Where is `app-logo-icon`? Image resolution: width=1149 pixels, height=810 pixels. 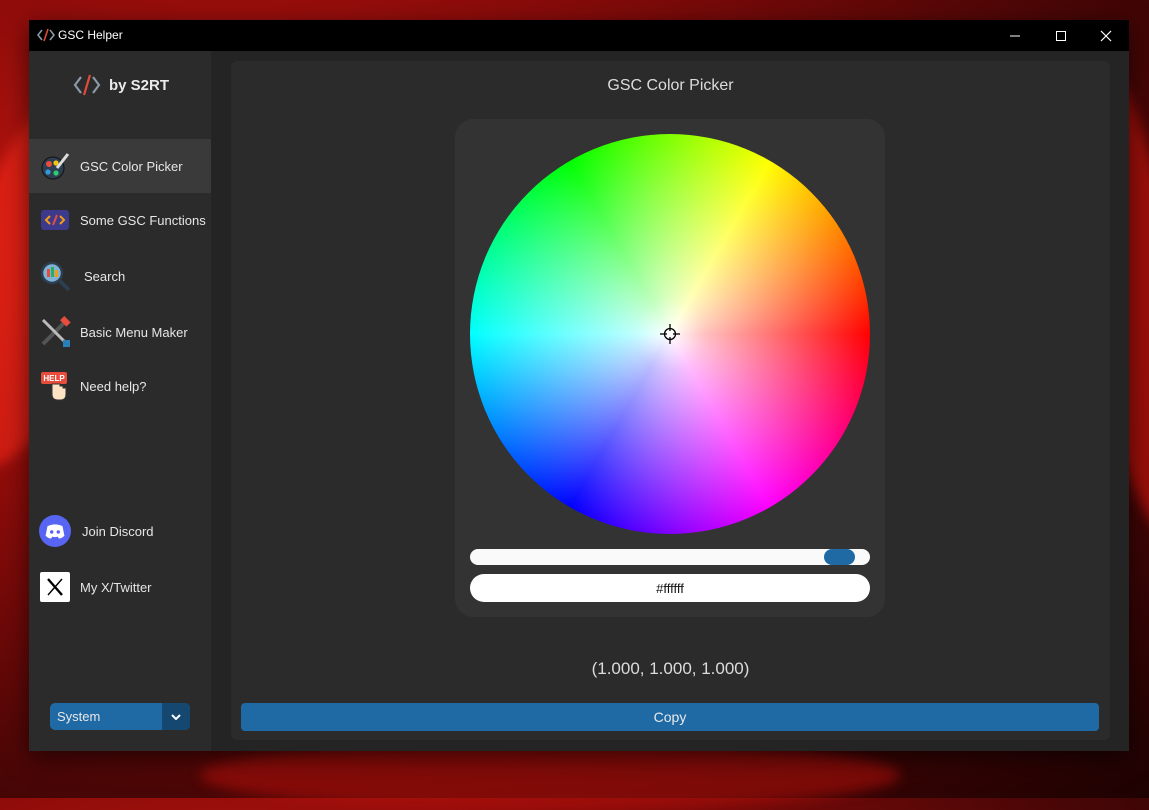 app-logo-icon is located at coordinates (46, 35).